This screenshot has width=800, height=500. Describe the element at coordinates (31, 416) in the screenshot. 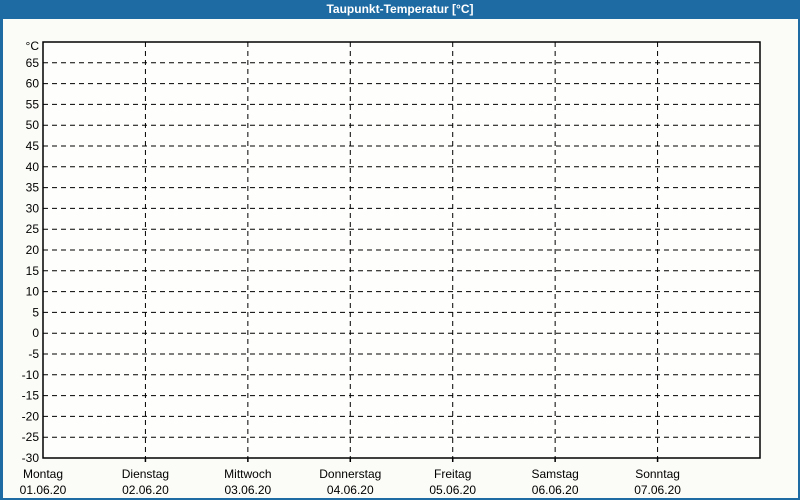

I see `y-tick-label: -20` at that location.